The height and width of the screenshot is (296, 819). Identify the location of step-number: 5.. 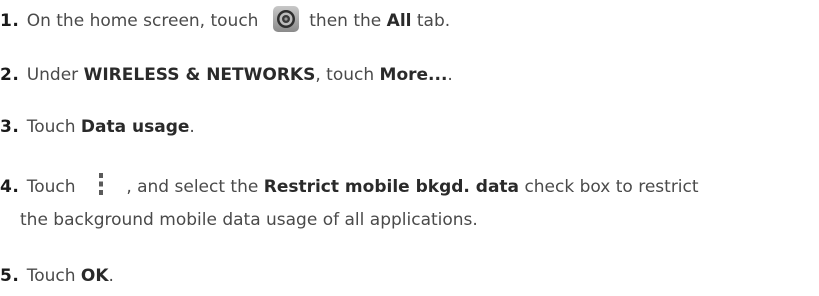
(10, 276).